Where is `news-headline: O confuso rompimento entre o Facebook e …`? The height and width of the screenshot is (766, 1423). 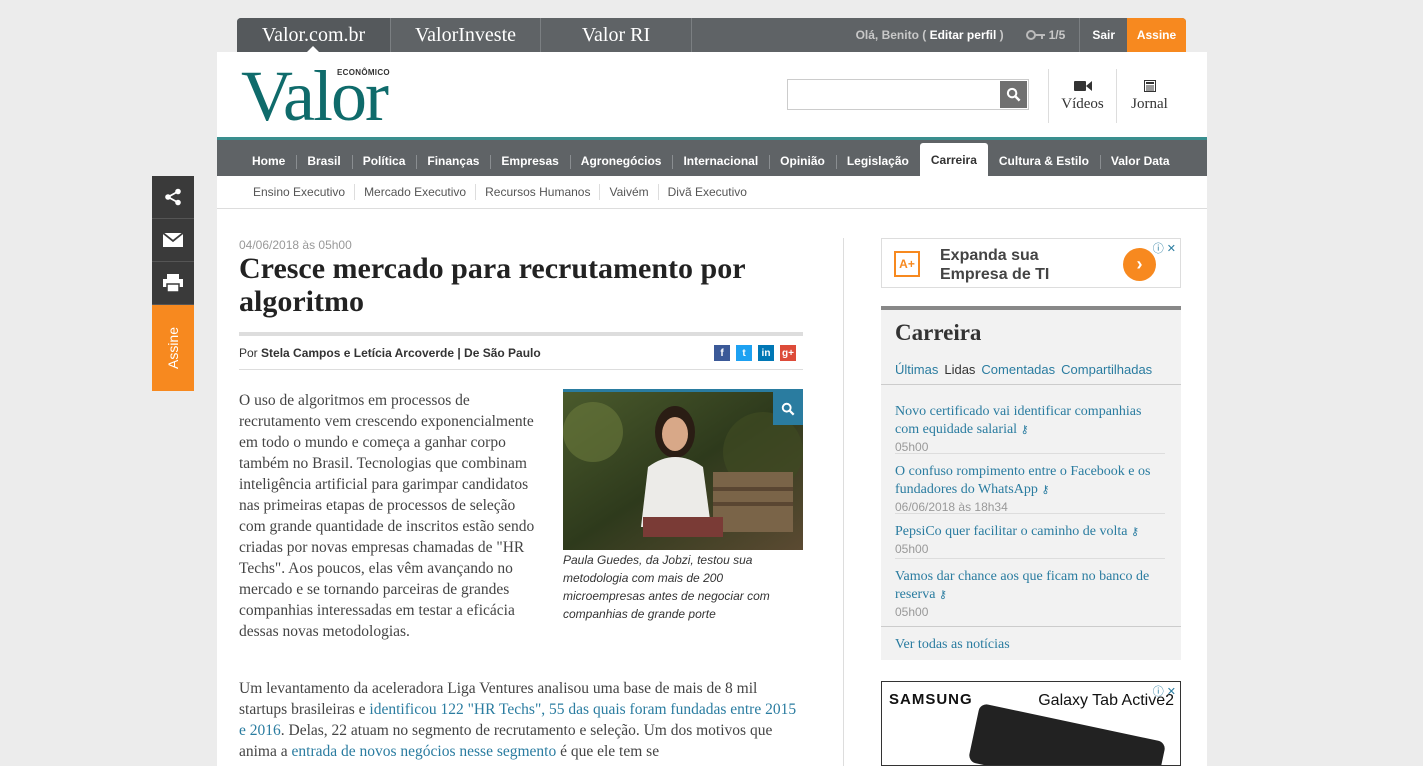
news-headline: O confuso rompimento entre o Facebook e … is located at coordinates (1023, 480).